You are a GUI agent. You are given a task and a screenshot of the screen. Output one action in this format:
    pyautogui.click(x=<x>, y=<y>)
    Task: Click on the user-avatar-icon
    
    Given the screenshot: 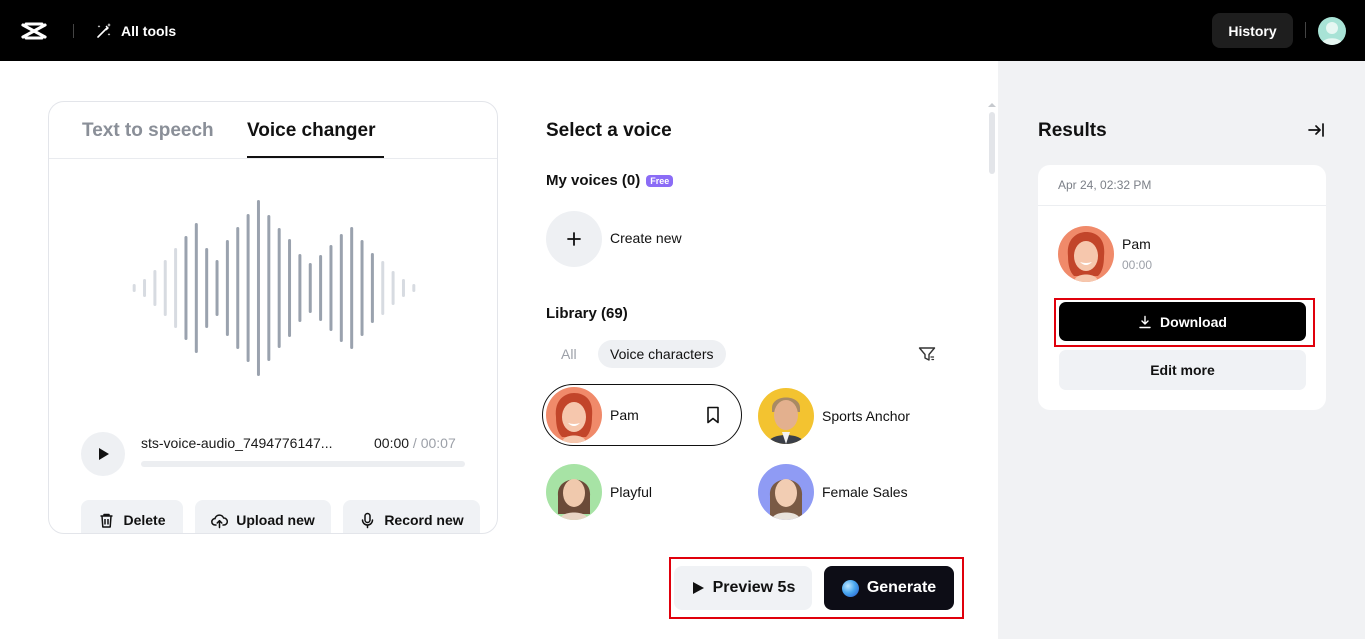 What is the action you would take?
    pyautogui.click(x=1332, y=31)
    